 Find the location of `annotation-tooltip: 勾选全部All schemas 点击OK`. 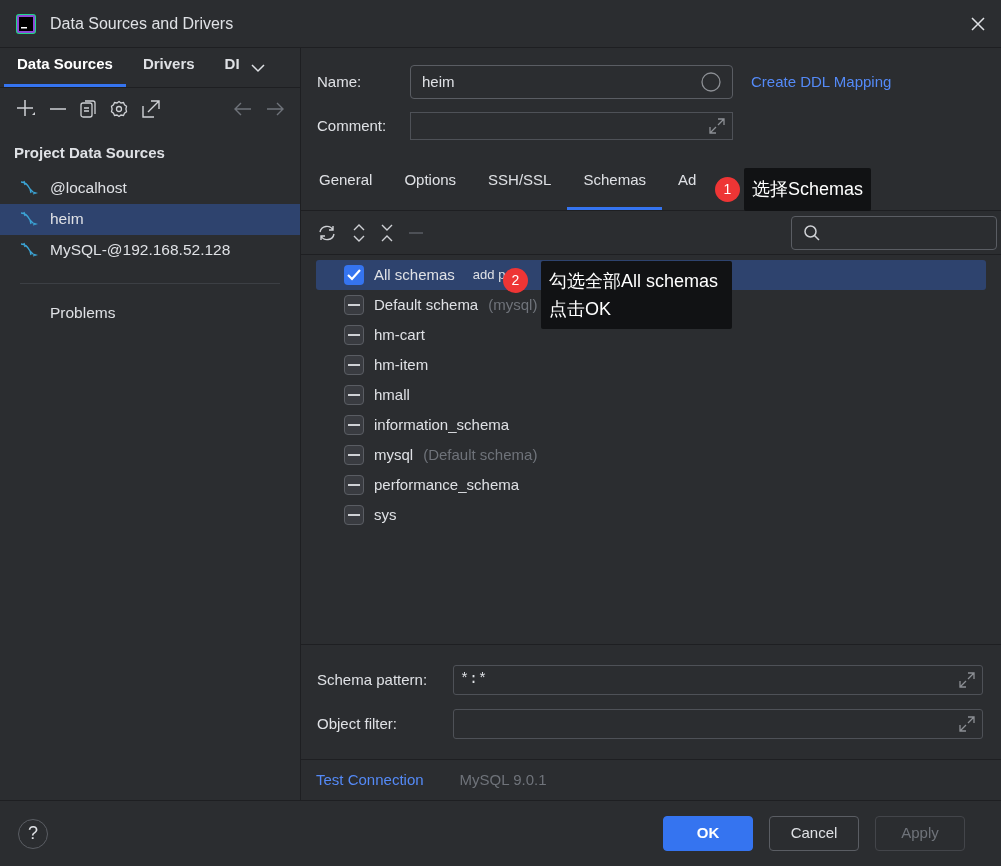

annotation-tooltip: 勾选全部All schemas 点击OK is located at coordinates (637, 295).